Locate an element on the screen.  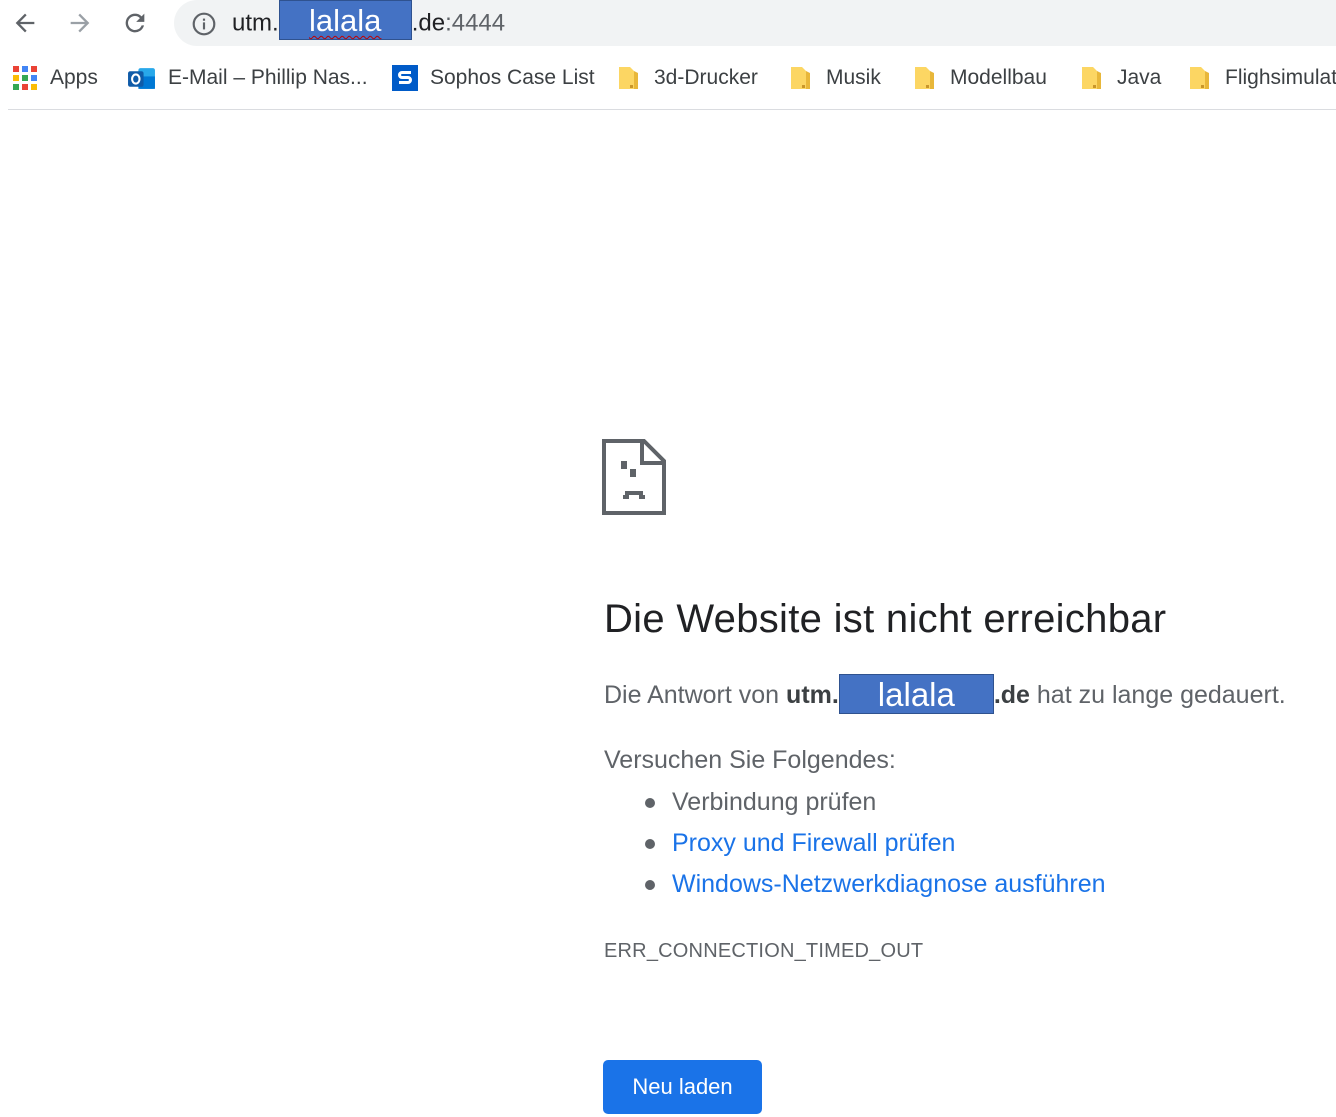
bookmark-apps: Apps is located at coordinates (55, 78).